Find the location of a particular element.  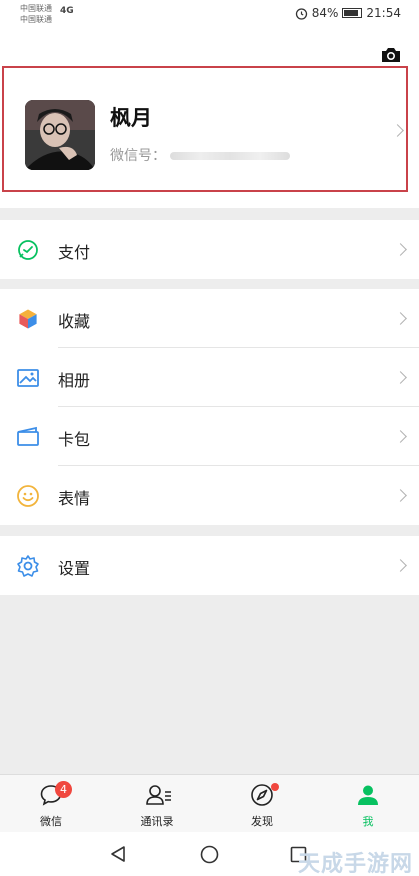

wechat-id-redacted is located at coordinates (230, 156).